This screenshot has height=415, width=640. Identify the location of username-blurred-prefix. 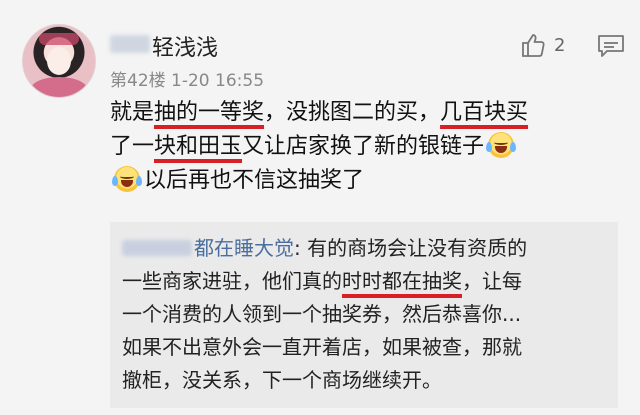
(130, 44).